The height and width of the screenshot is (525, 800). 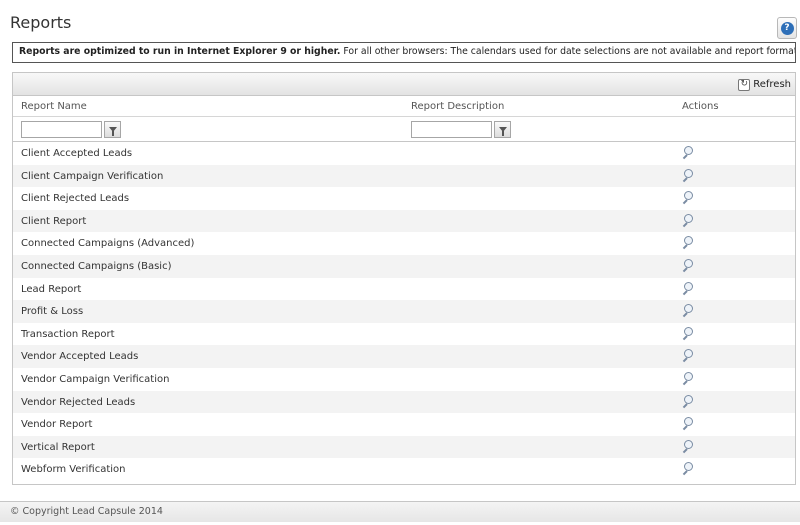 I want to click on table-row: Client Accepted Leads, so click(x=404, y=153).